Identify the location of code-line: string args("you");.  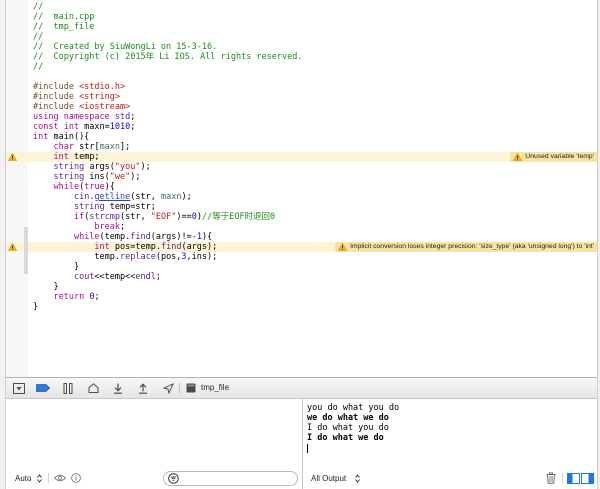
(301, 167).